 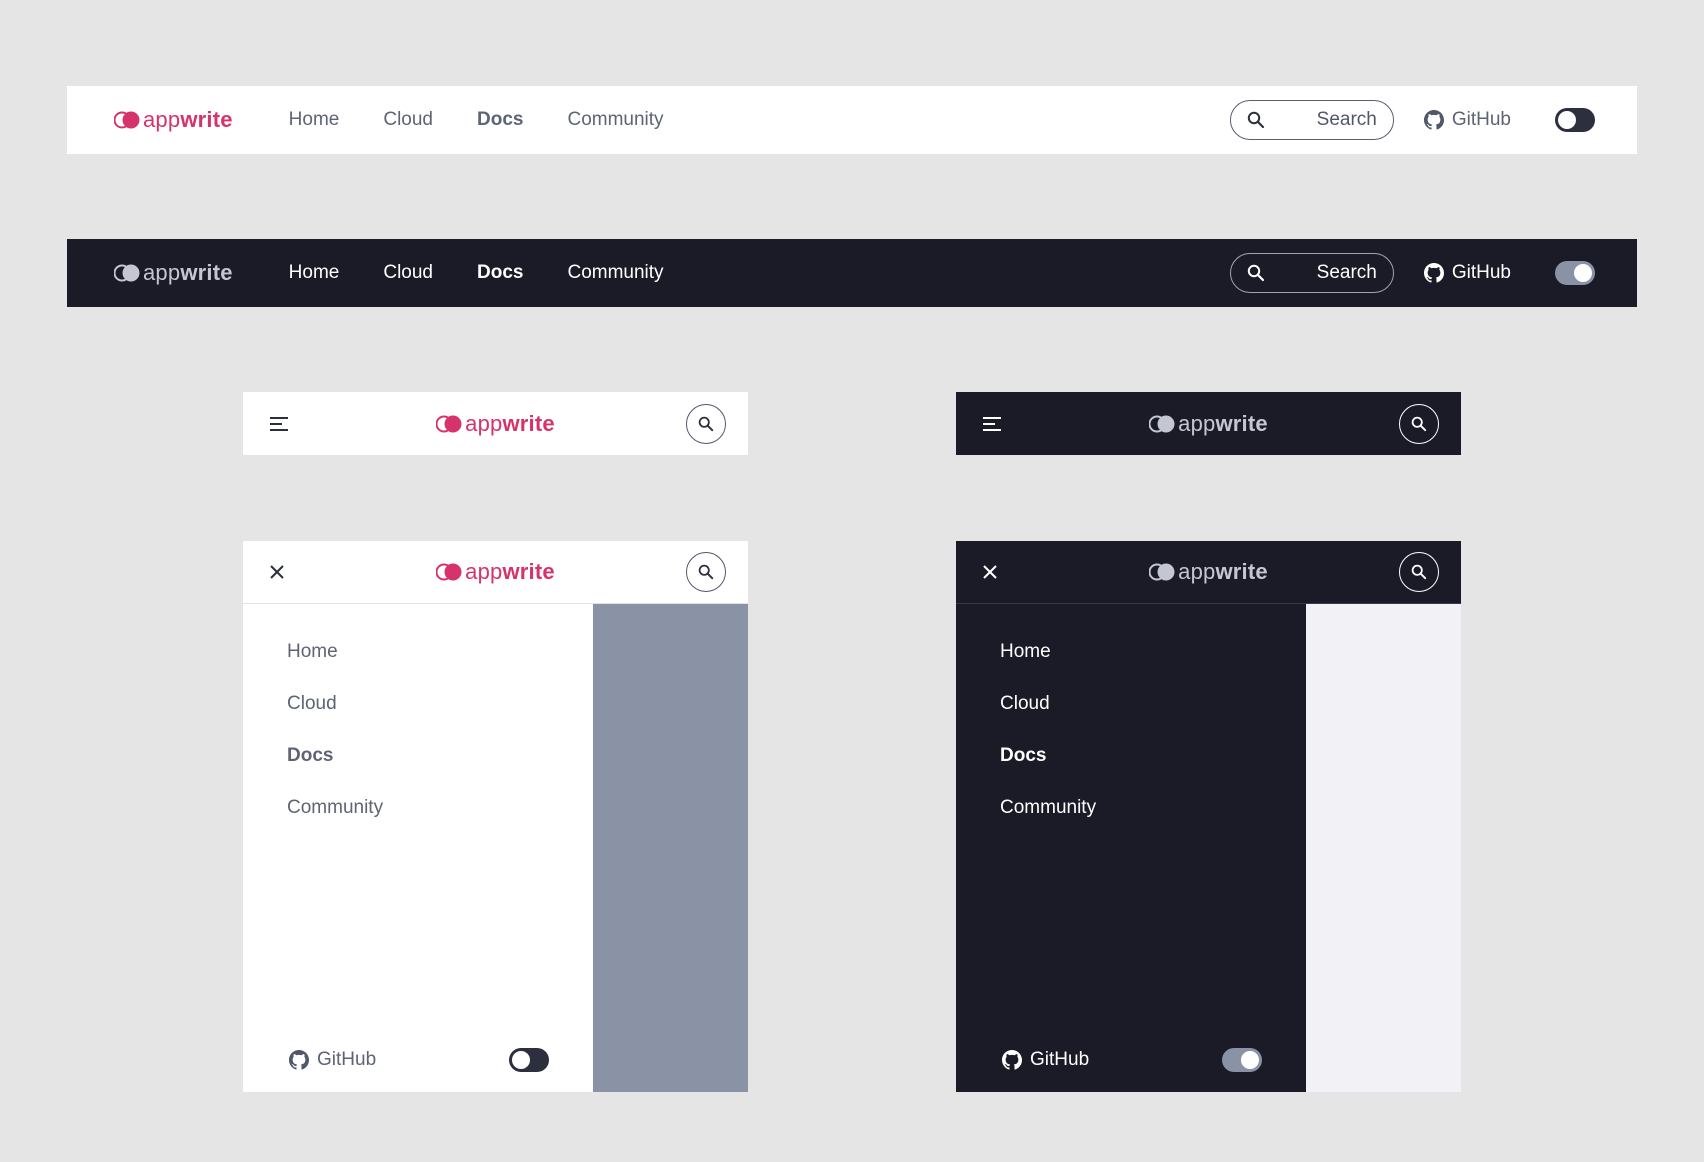 I want to click on mobile-header-light-open: app write, so click(x=495, y=572).